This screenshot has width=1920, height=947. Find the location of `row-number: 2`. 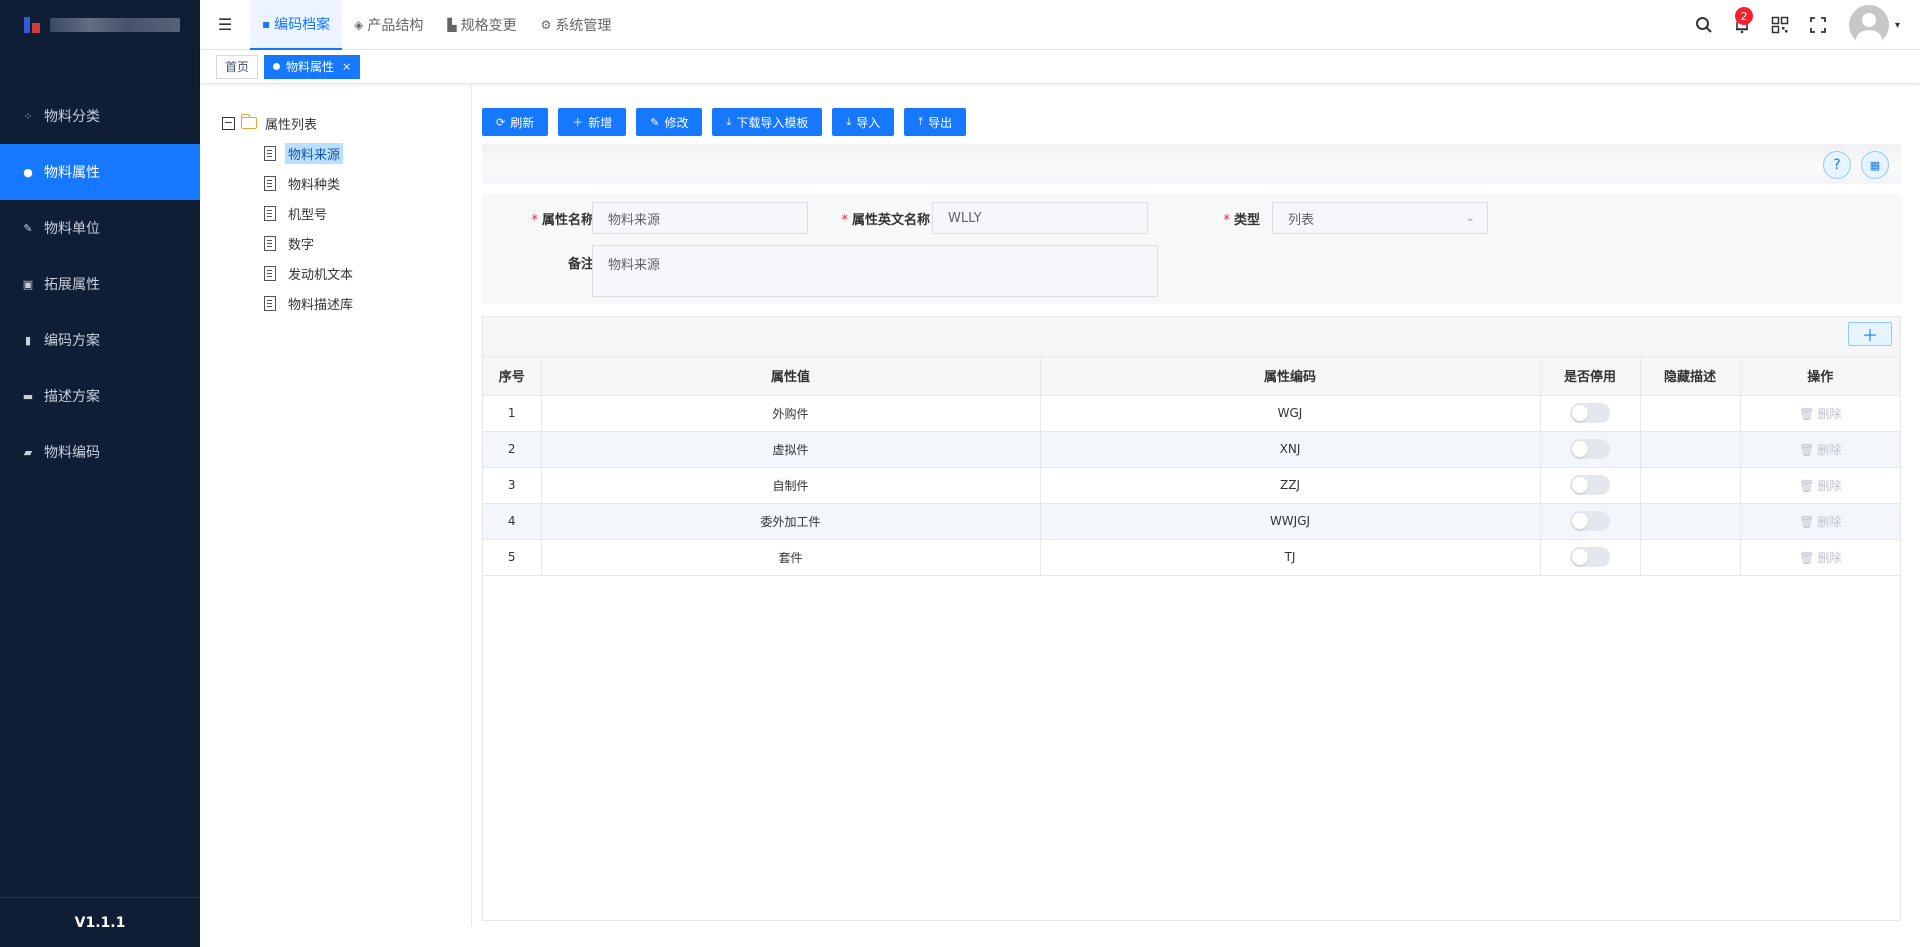

row-number: 2 is located at coordinates (512, 449).